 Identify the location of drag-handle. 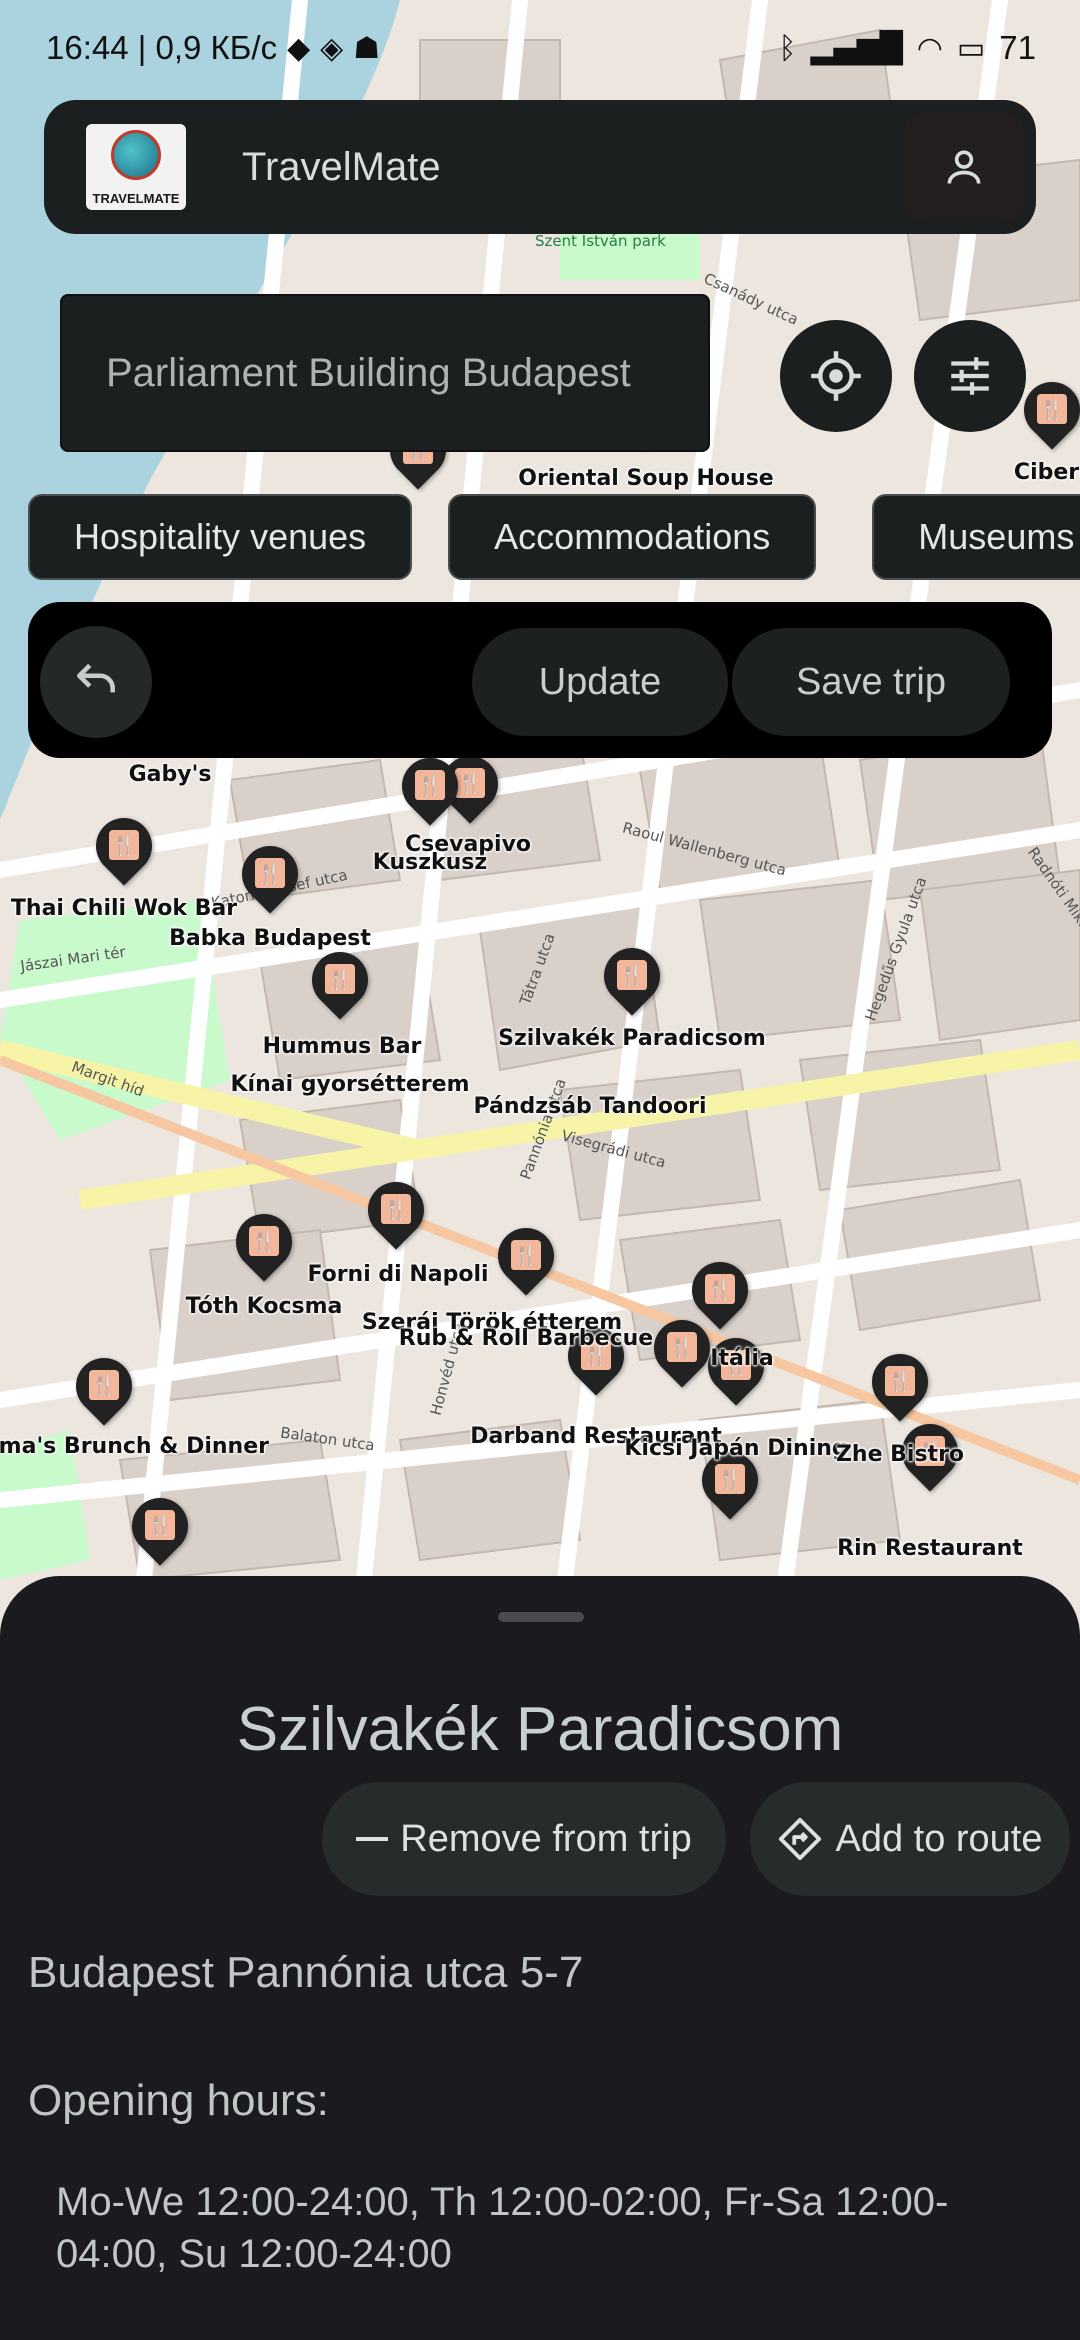
(541, 1617).